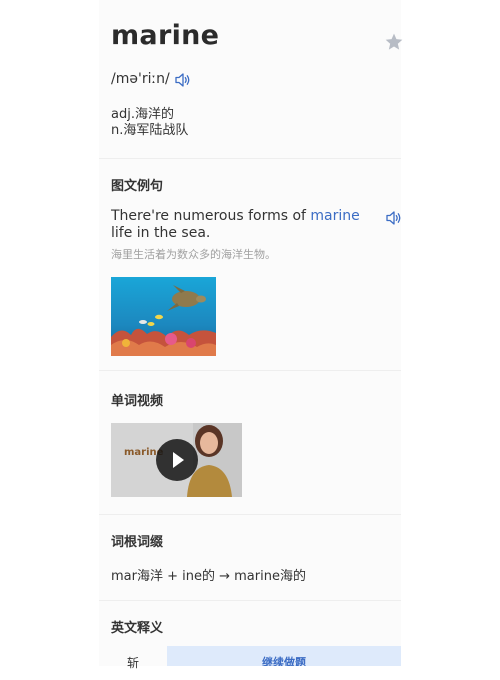  Describe the element at coordinates (133, 658) in the screenshot. I see `chop-button: 斩` at that location.